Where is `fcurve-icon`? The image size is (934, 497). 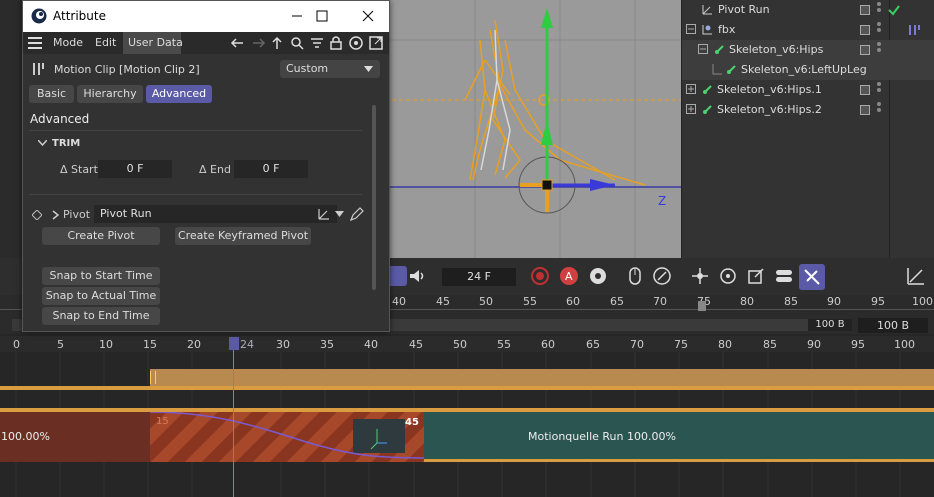
fcurve-icon is located at coordinates (916, 276).